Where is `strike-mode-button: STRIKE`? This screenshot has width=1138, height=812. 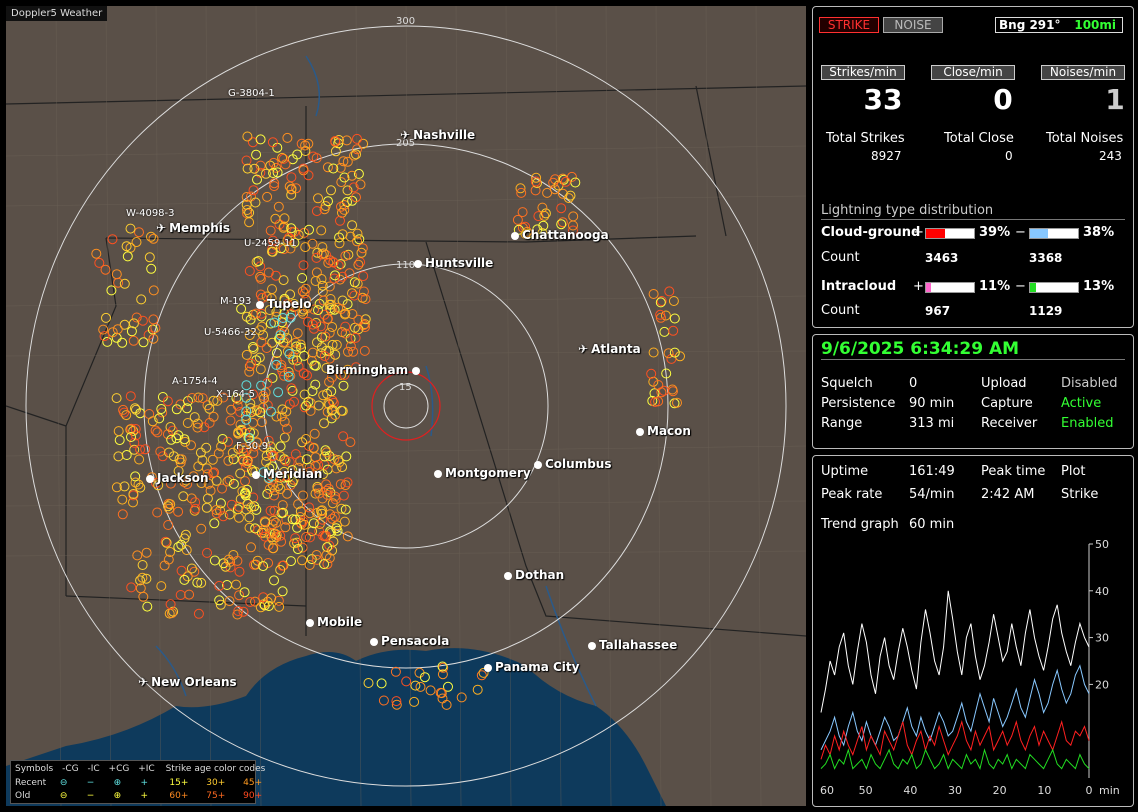 strike-mode-button: STRIKE is located at coordinates (849, 25).